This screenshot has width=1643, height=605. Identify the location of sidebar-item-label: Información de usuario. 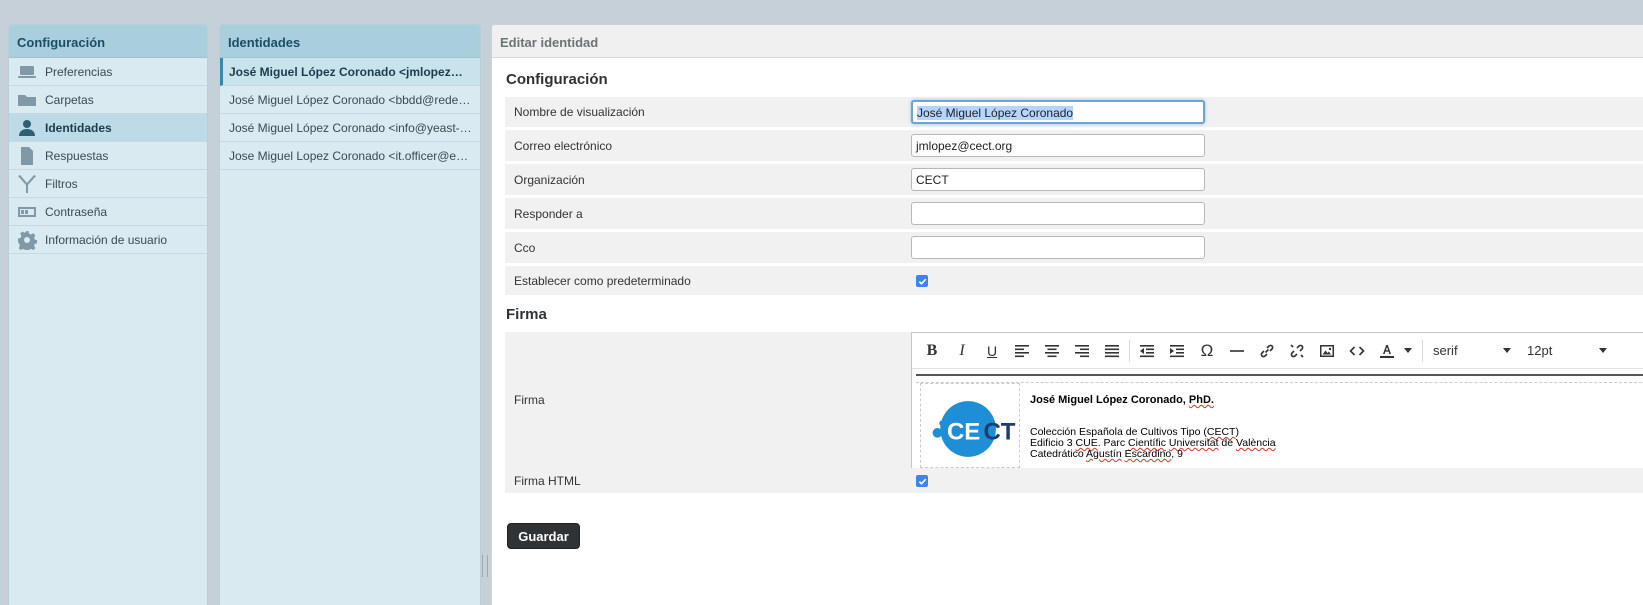
(106, 239).